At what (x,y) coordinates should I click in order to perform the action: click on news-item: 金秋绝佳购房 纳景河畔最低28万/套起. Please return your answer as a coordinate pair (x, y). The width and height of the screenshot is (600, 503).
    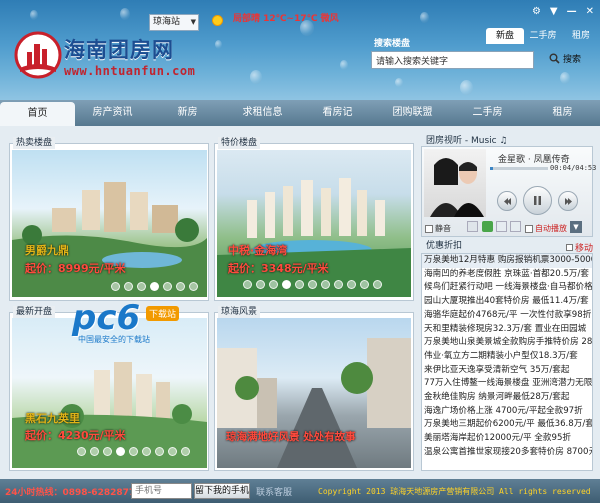
    Looking at the image, I should click on (507, 398).